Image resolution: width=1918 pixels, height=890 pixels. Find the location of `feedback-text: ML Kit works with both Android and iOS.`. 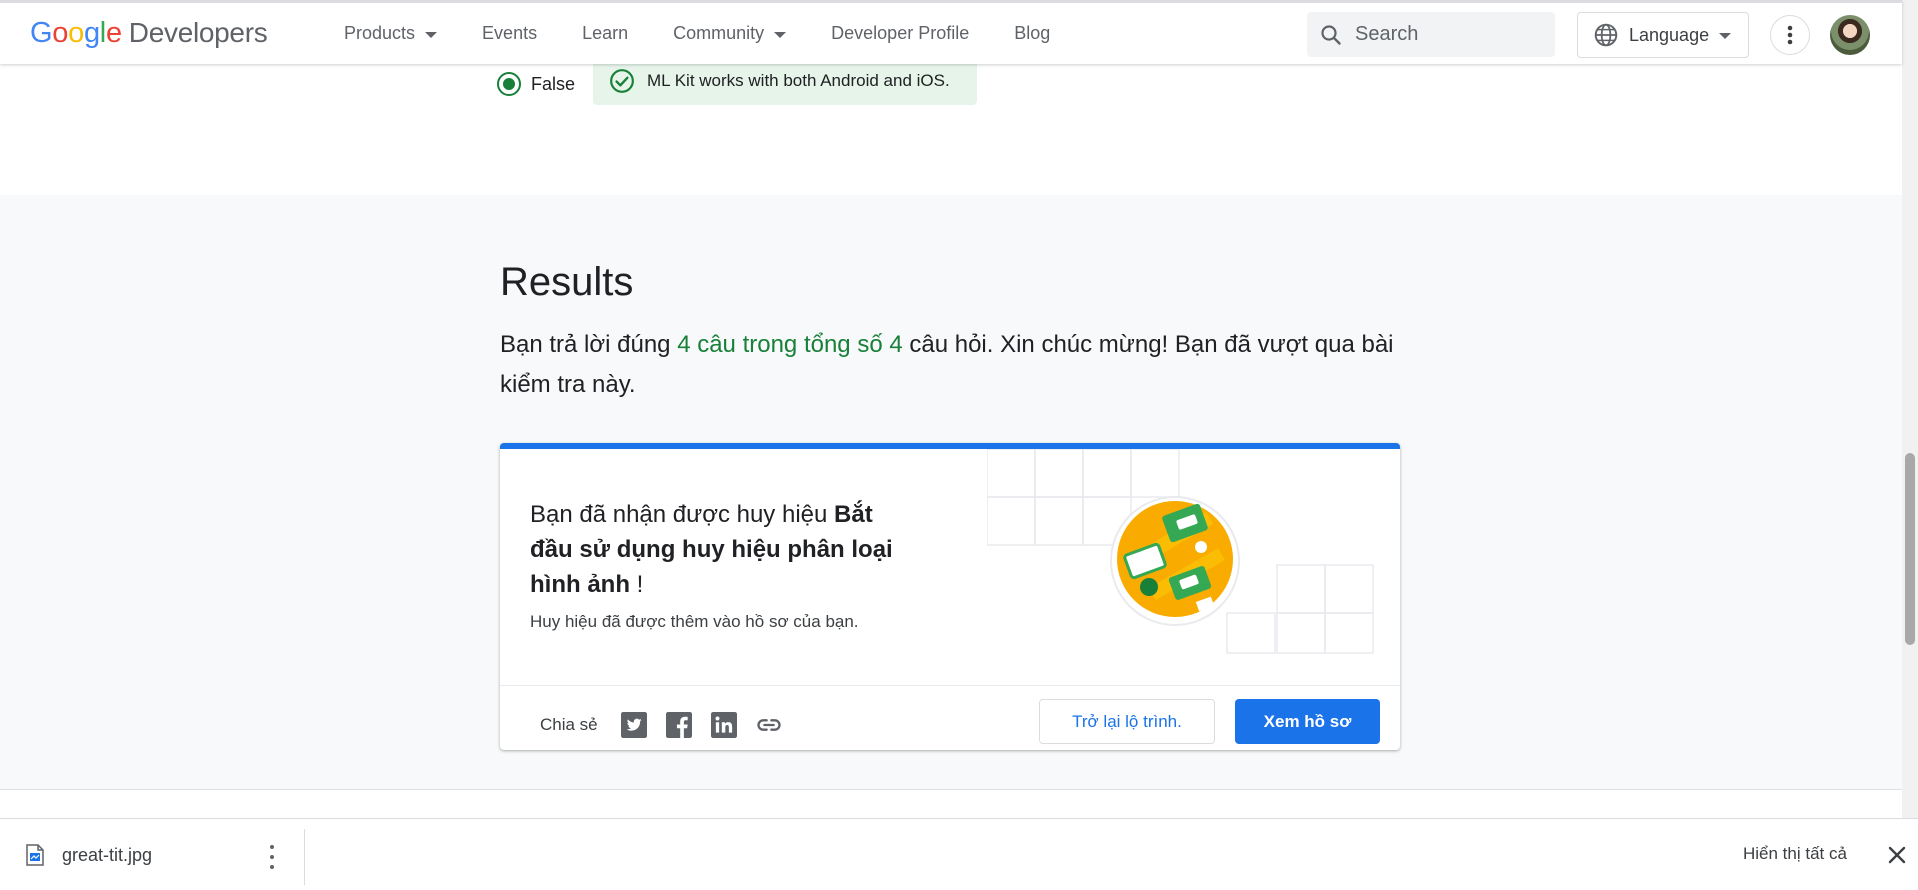

feedback-text: ML Kit works with both Android and iOS. is located at coordinates (798, 80).